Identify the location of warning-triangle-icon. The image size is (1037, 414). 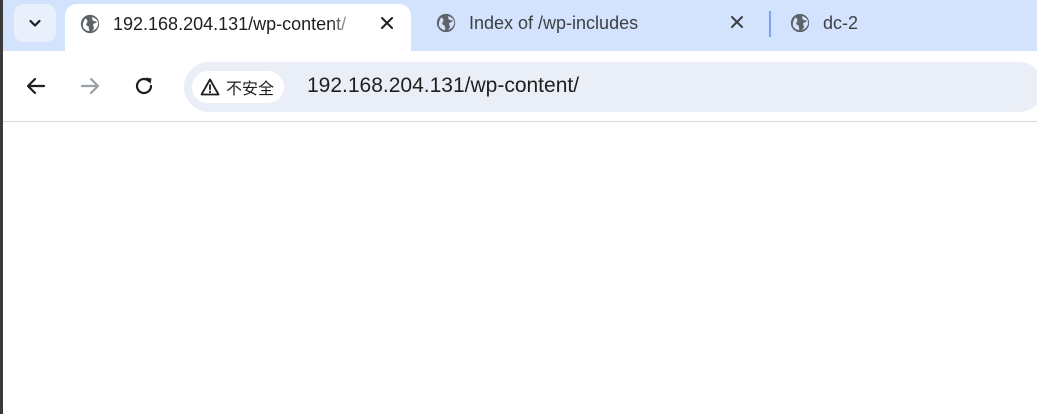
(210, 87).